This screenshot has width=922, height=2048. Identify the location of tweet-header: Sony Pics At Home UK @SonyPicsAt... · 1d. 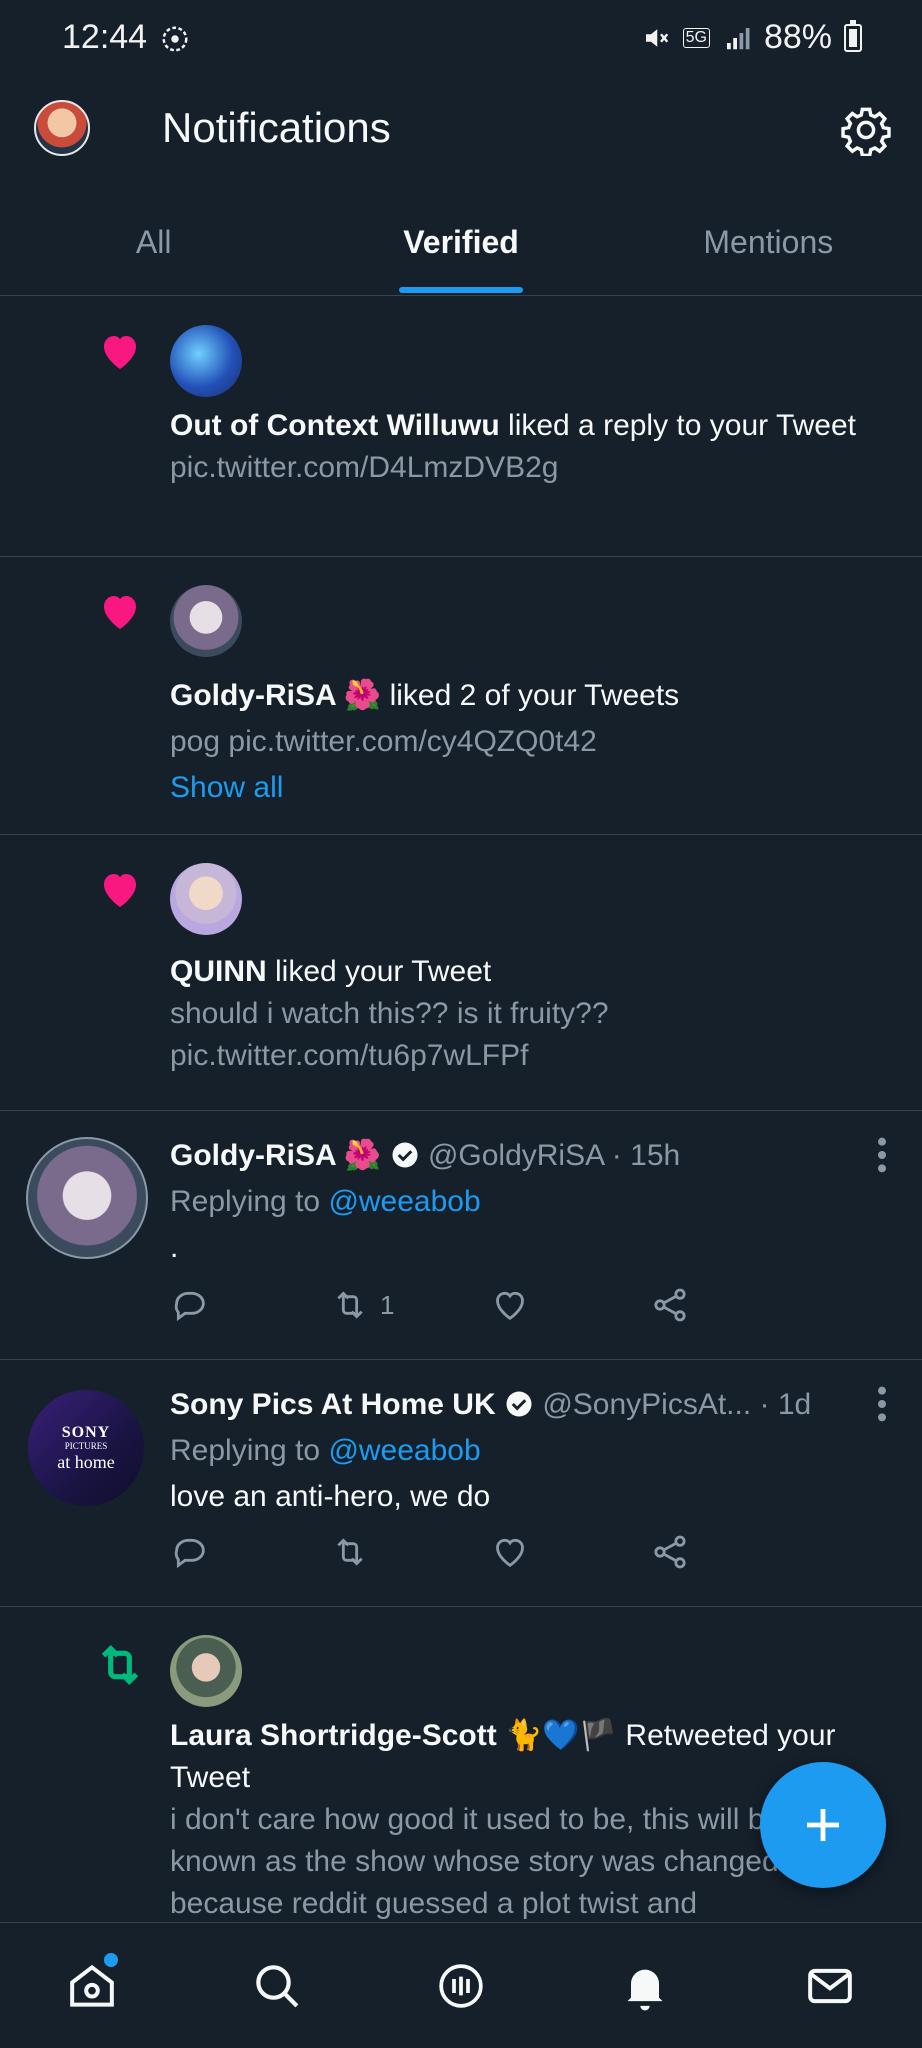
(516, 1405).